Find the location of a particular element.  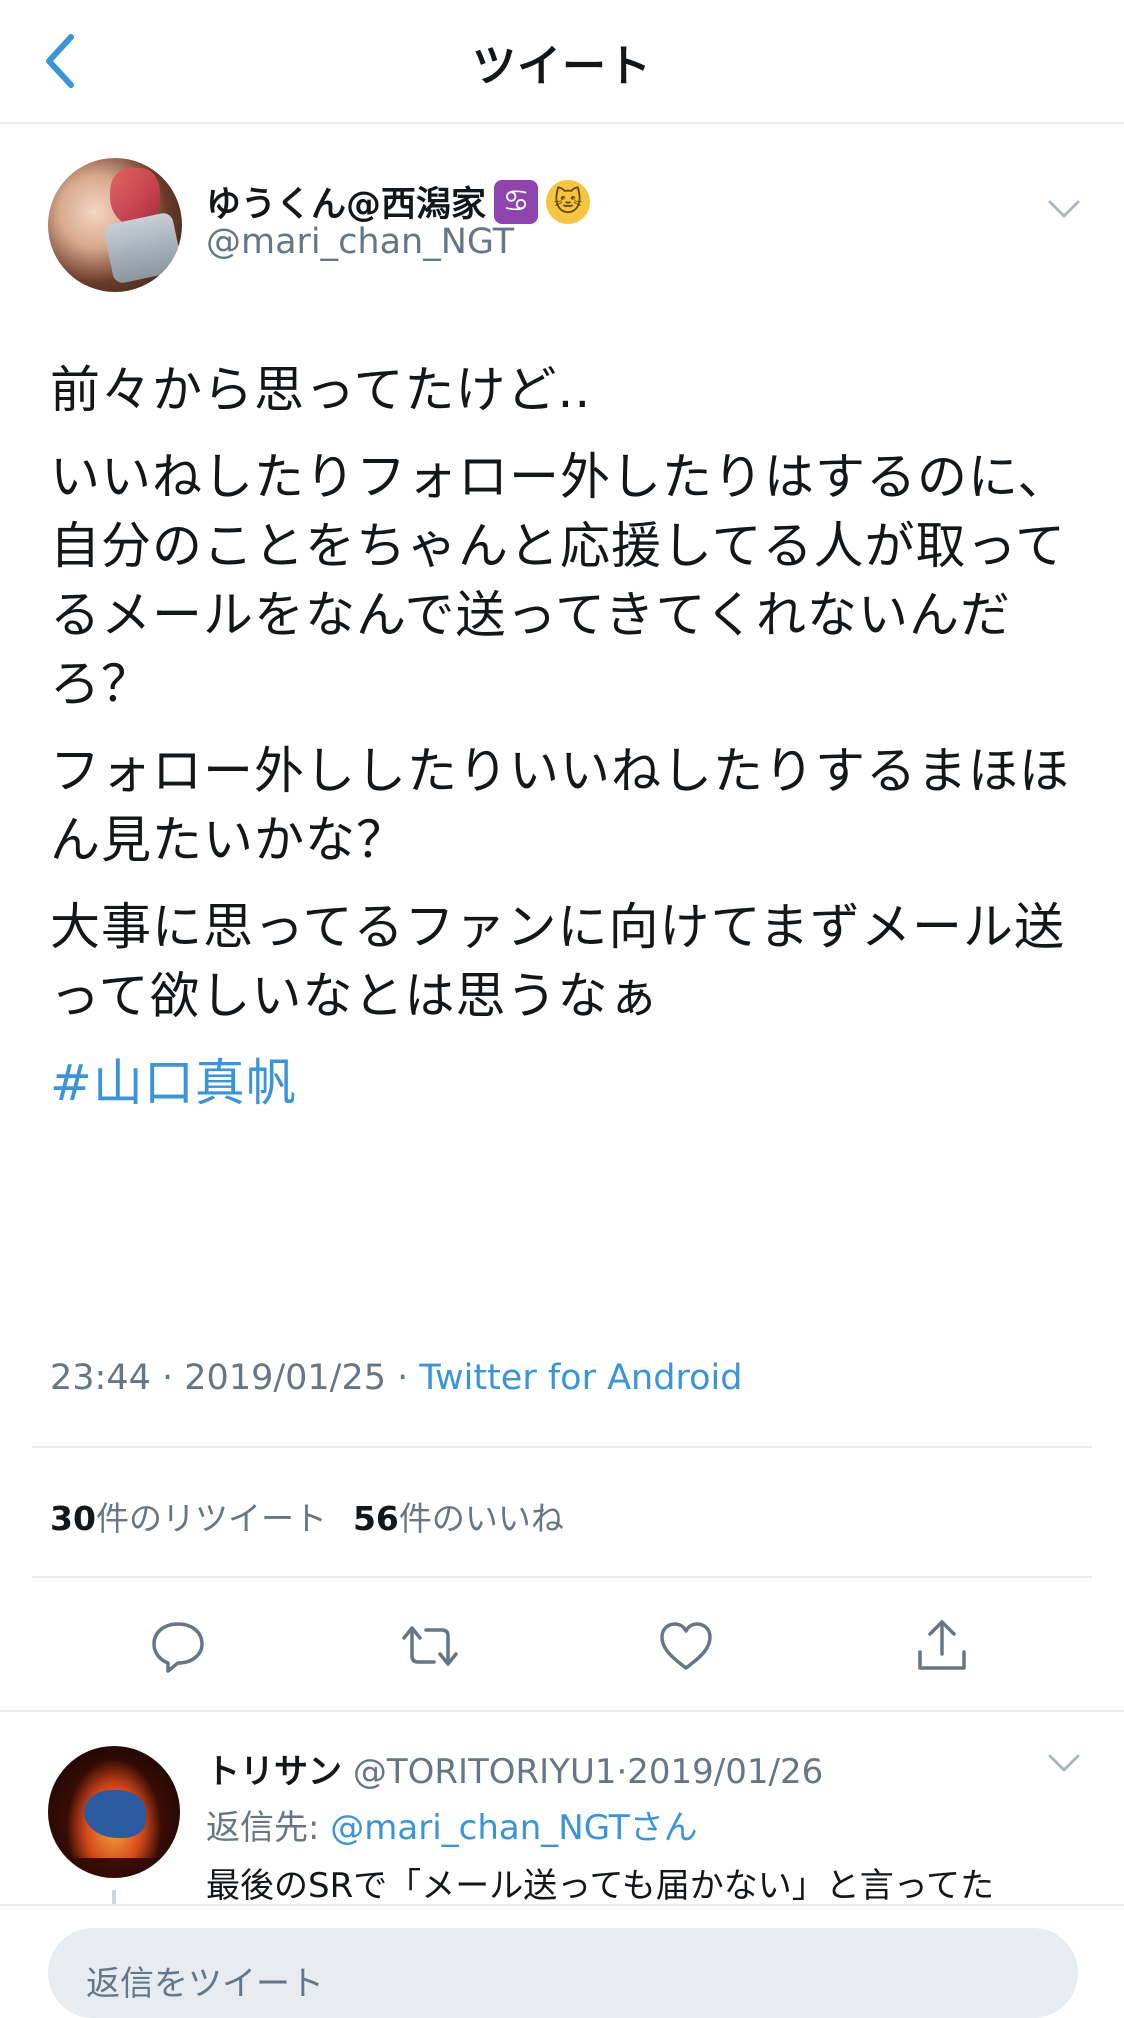

reply-header: トリサン @TORITORIYU1·2019/01/26 is located at coordinates (515, 1772).